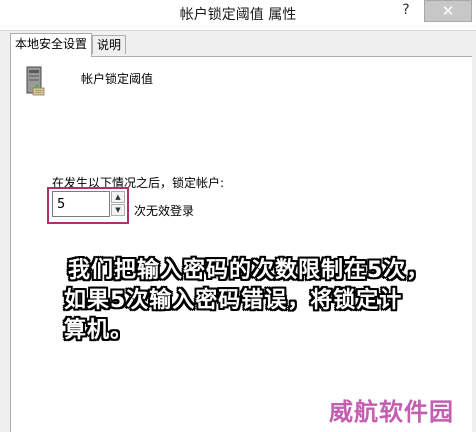 The height and width of the screenshot is (432, 476). What do you see at coordinates (51, 45) in the screenshot?
I see `tab-local-security-setting: 本地安全设置` at bounding box center [51, 45].